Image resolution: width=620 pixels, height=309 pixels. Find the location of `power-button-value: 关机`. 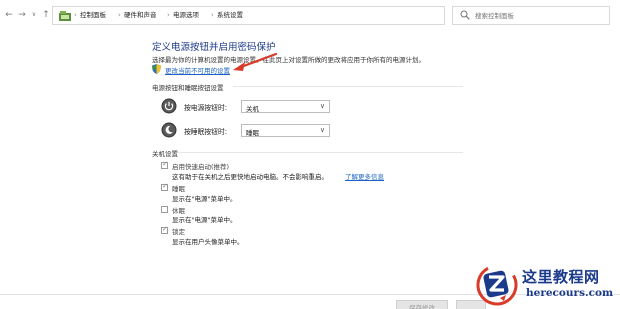

power-button-value: 关机 is located at coordinates (252, 109).